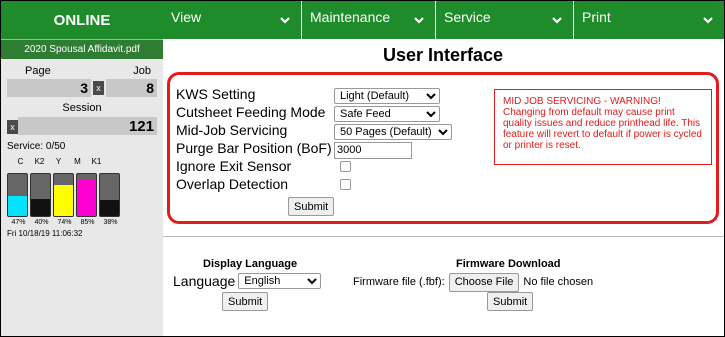  I want to click on nav-print-label: Print, so click(596, 17).